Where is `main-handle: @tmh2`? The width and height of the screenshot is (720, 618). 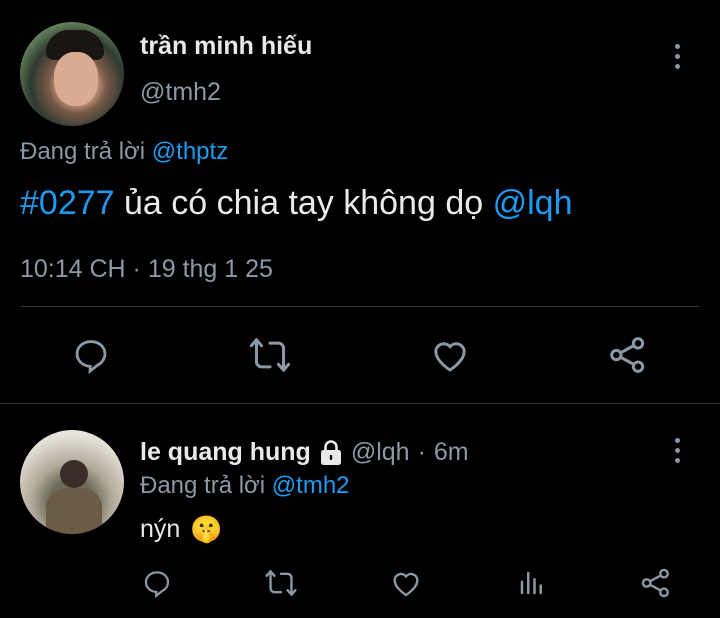 main-handle: @tmh2 is located at coordinates (180, 92).